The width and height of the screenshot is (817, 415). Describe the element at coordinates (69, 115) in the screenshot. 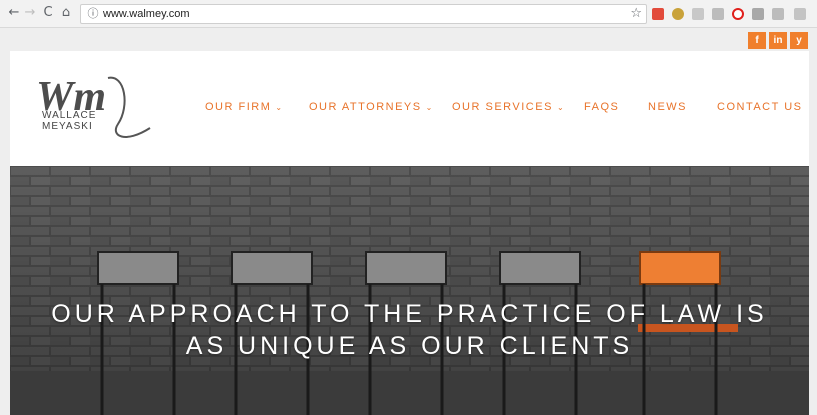

I see `logo-text-line1: WALLACE` at that location.